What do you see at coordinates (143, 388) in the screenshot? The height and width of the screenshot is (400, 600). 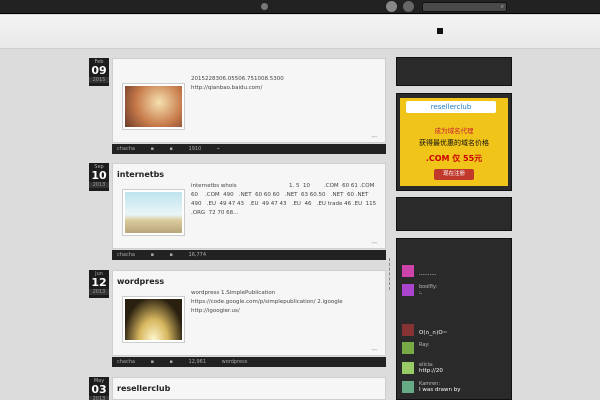 I see `post-title: resellerclub` at bounding box center [143, 388].